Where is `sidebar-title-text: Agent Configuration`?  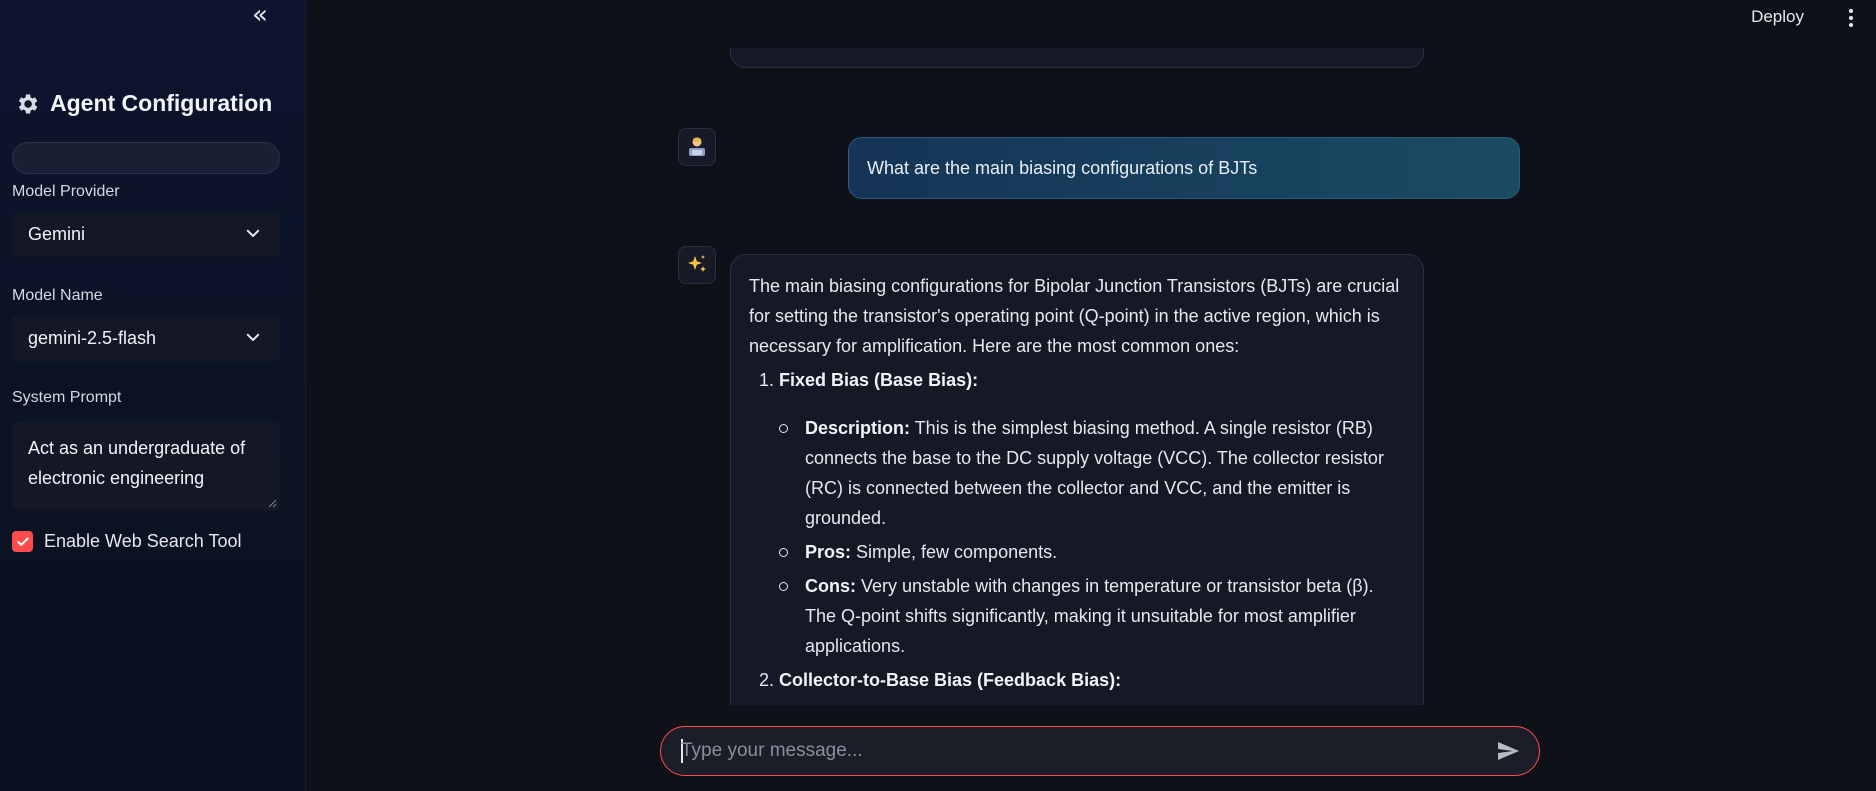
sidebar-title-text: Agent Configuration is located at coordinates (161, 103).